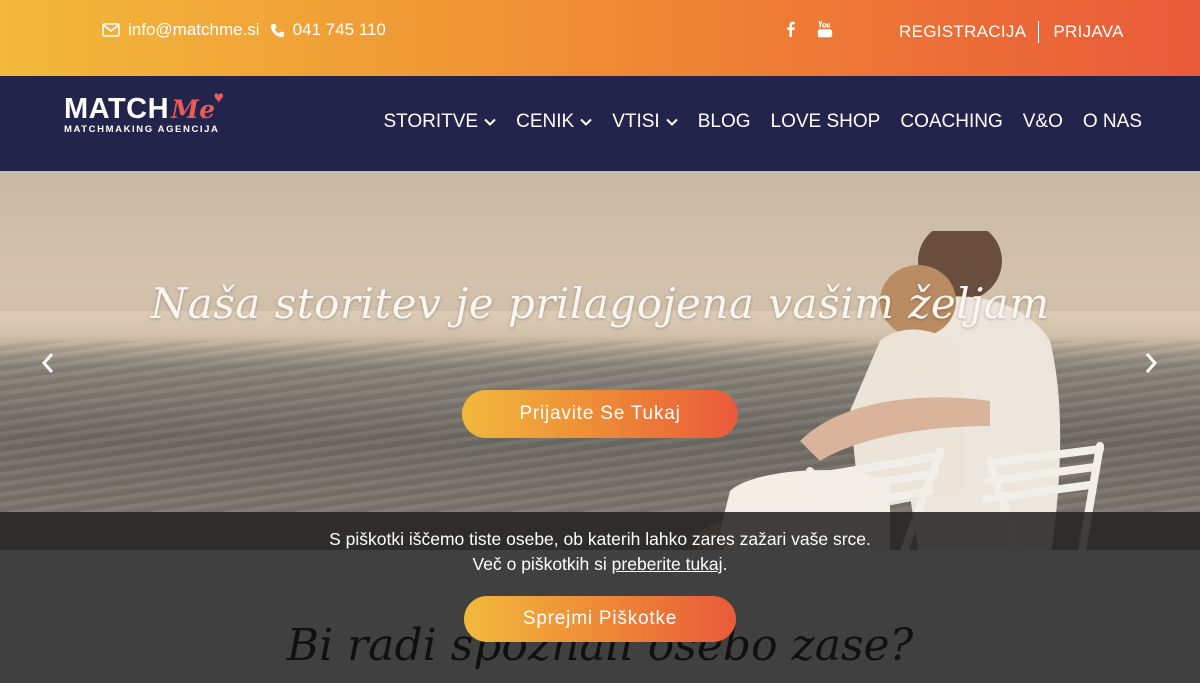 The image size is (1200, 683). I want to click on heart-icon: ♥, so click(219, 98).